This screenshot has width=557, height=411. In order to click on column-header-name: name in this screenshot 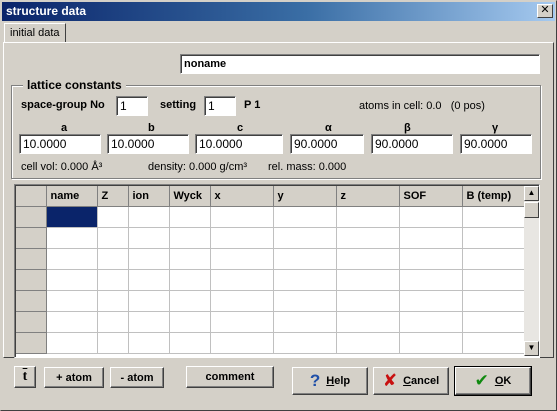, I will do `click(72, 196)`.